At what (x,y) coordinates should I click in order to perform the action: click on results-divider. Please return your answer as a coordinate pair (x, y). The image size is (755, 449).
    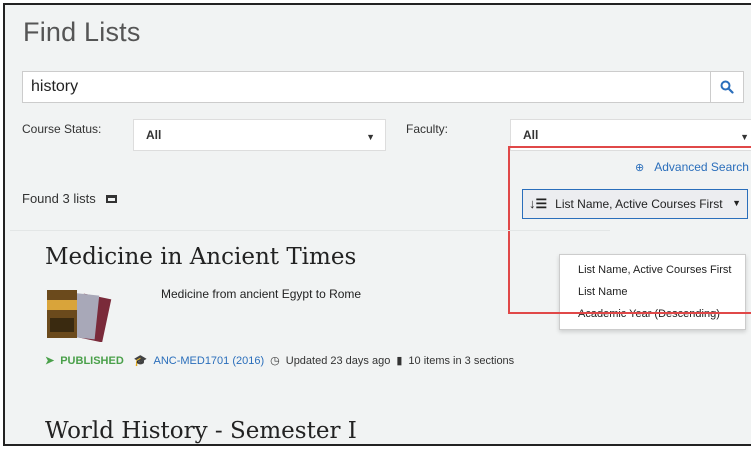
    Looking at the image, I should click on (310, 230).